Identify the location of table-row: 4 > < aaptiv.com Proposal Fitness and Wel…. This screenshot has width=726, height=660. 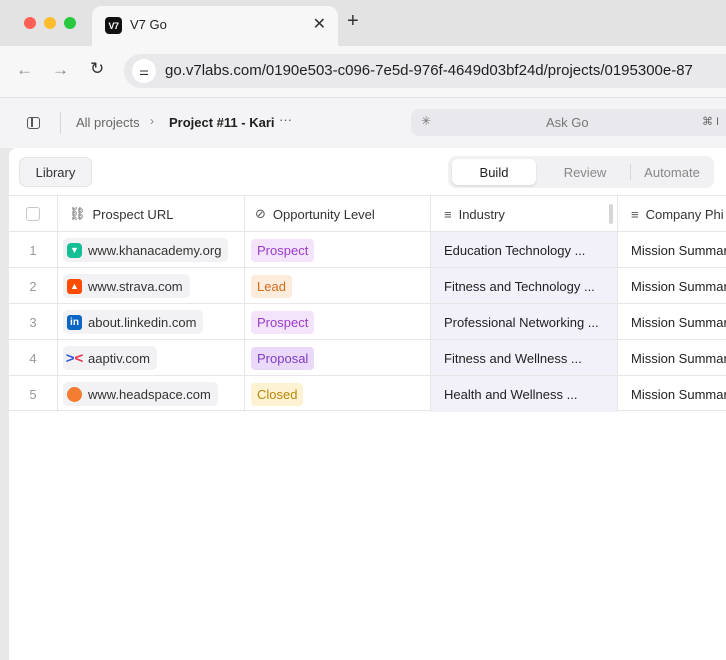
(367, 357).